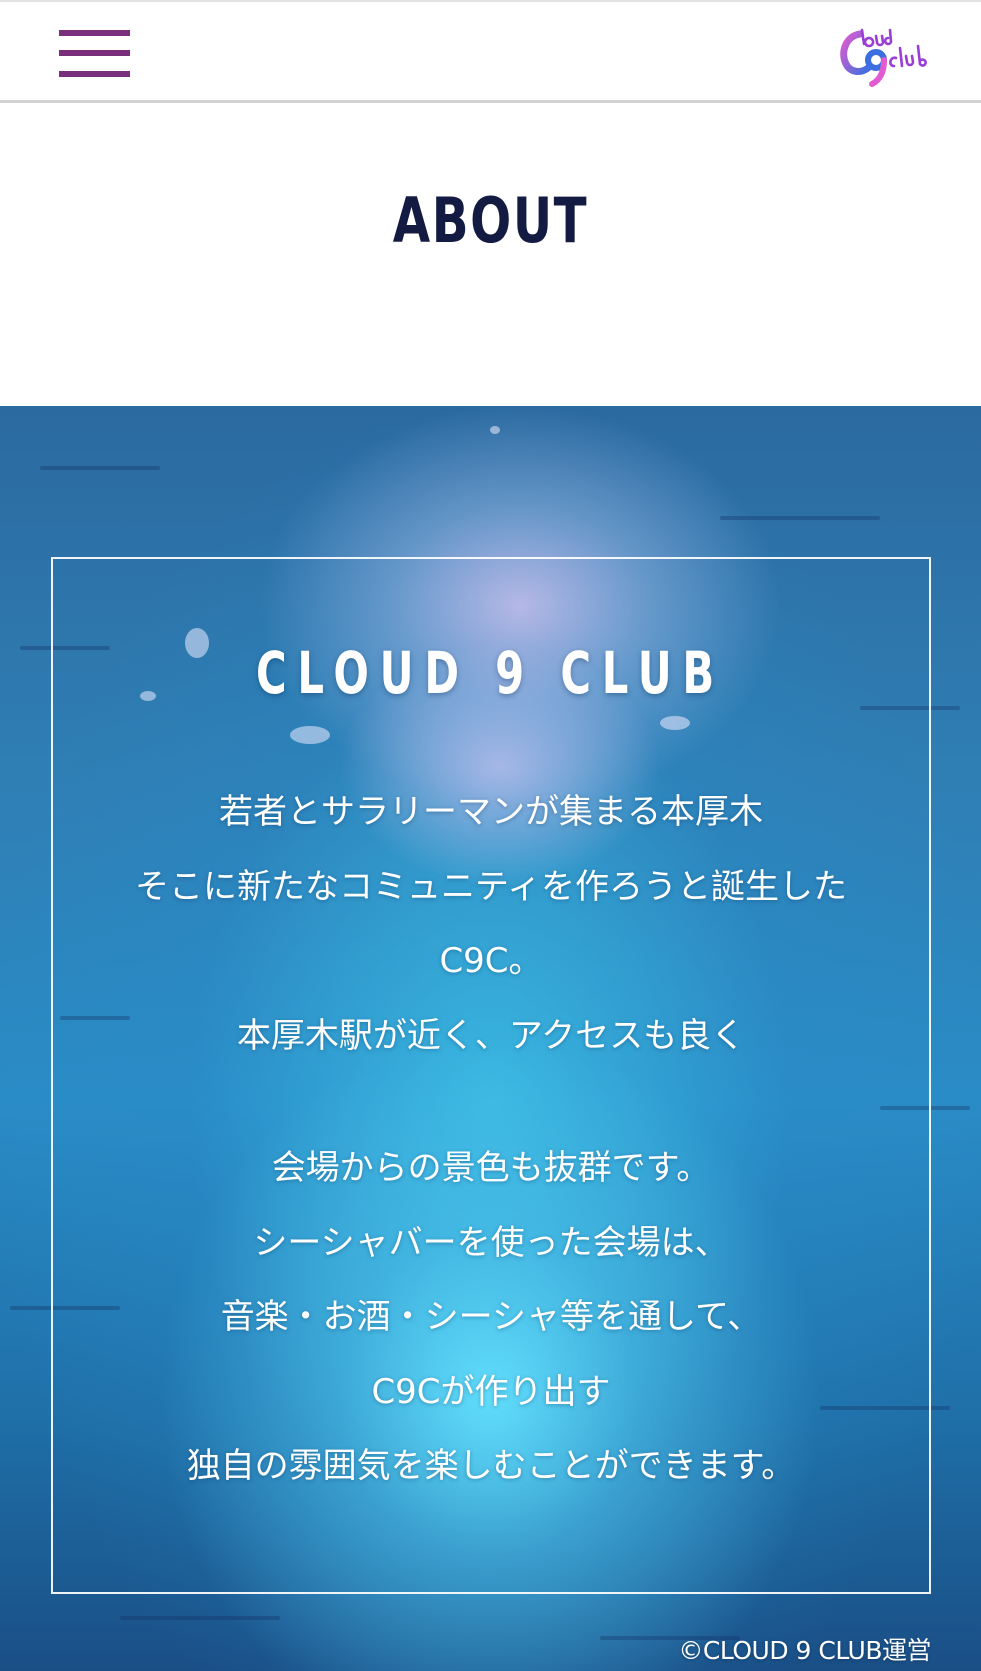 This screenshot has width=981, height=1671. Describe the element at coordinates (491, 1168) in the screenshot. I see `description-line: 会場からの景色も抜群です。` at that location.